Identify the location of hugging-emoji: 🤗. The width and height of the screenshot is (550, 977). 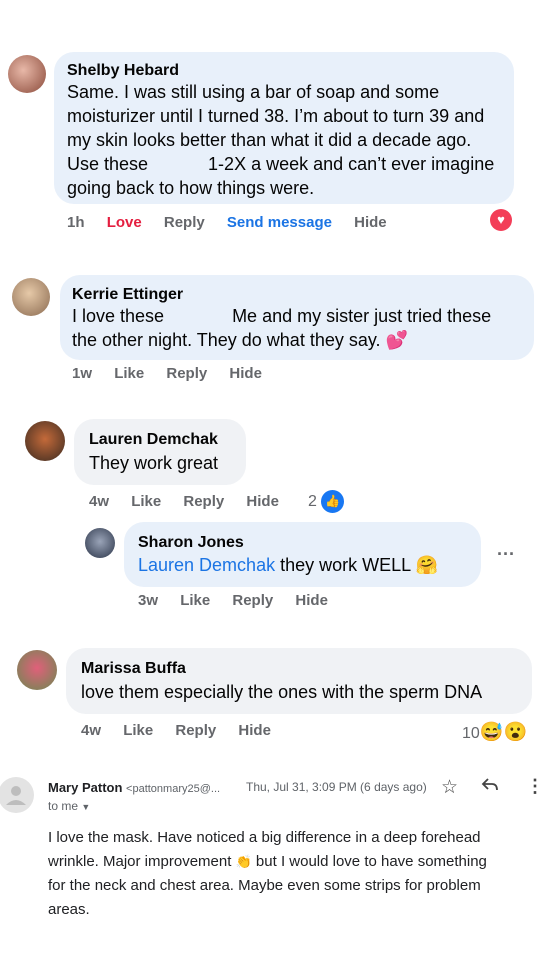
(426, 565).